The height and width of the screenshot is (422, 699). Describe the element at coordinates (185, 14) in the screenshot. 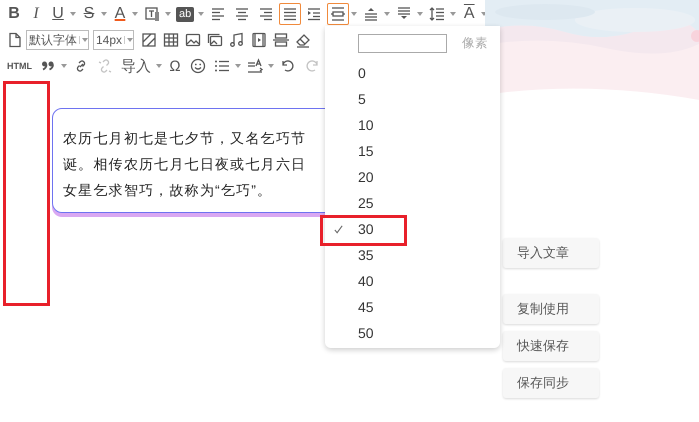

I see `highlight-button: ab` at that location.